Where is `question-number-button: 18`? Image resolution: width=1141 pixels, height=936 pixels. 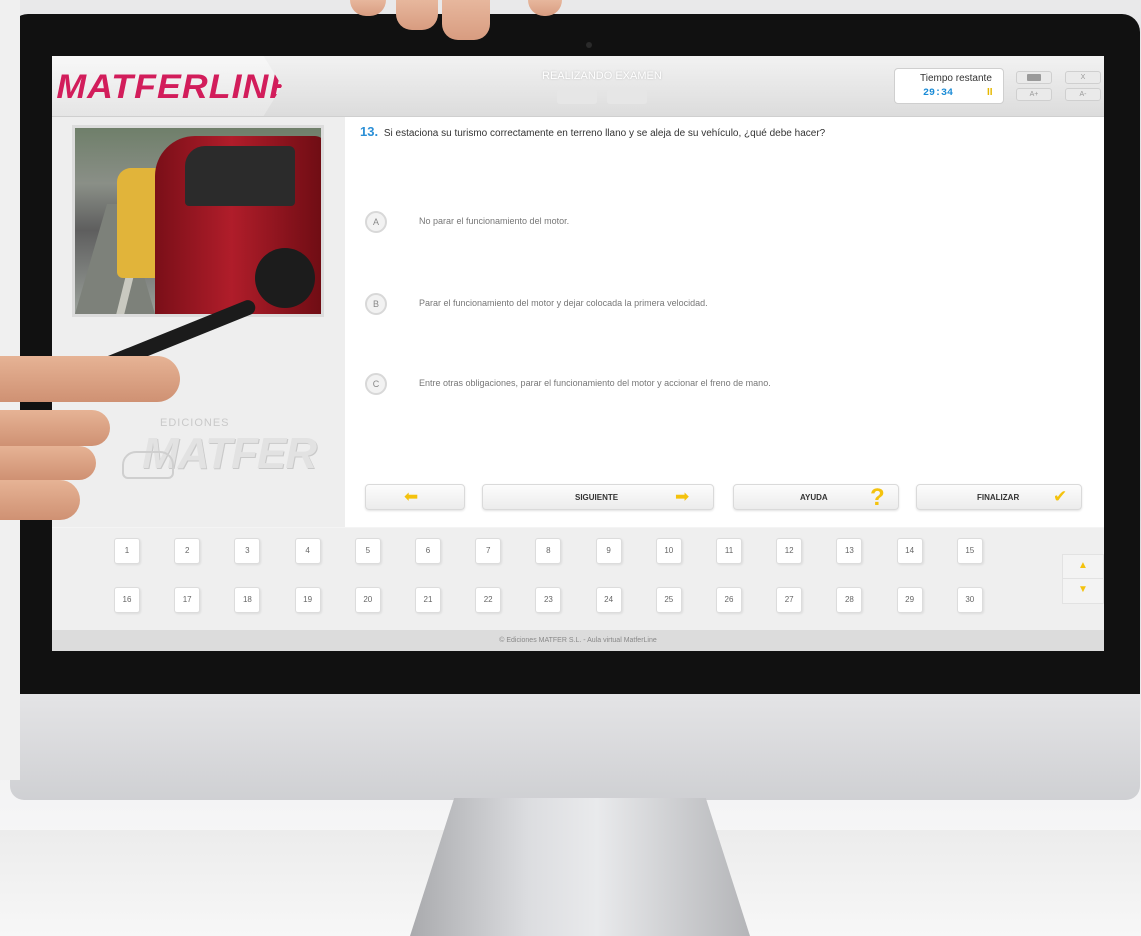 question-number-button: 18 is located at coordinates (247, 600).